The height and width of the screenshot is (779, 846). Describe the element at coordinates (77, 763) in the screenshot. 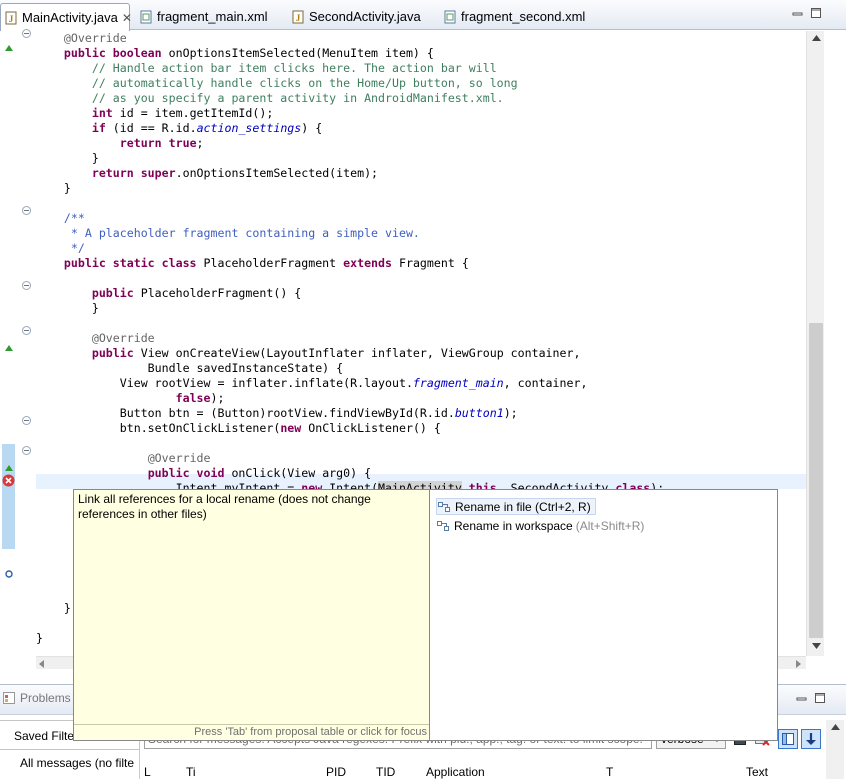

I see `filter-item-all-messages: All messages (no filte` at that location.